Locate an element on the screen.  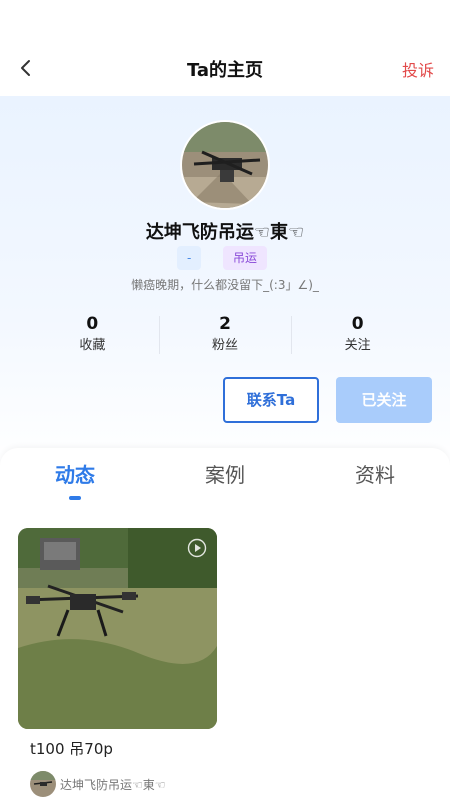
stat-fans: 2 粉丝 is located at coordinates (225, 336).